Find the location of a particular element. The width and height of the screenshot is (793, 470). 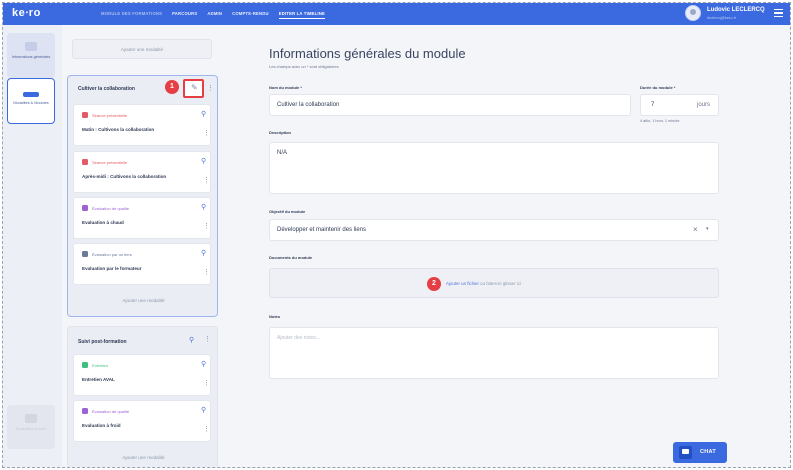

activity-title: Matin : Cultivons la collaboration is located at coordinates (118, 129).